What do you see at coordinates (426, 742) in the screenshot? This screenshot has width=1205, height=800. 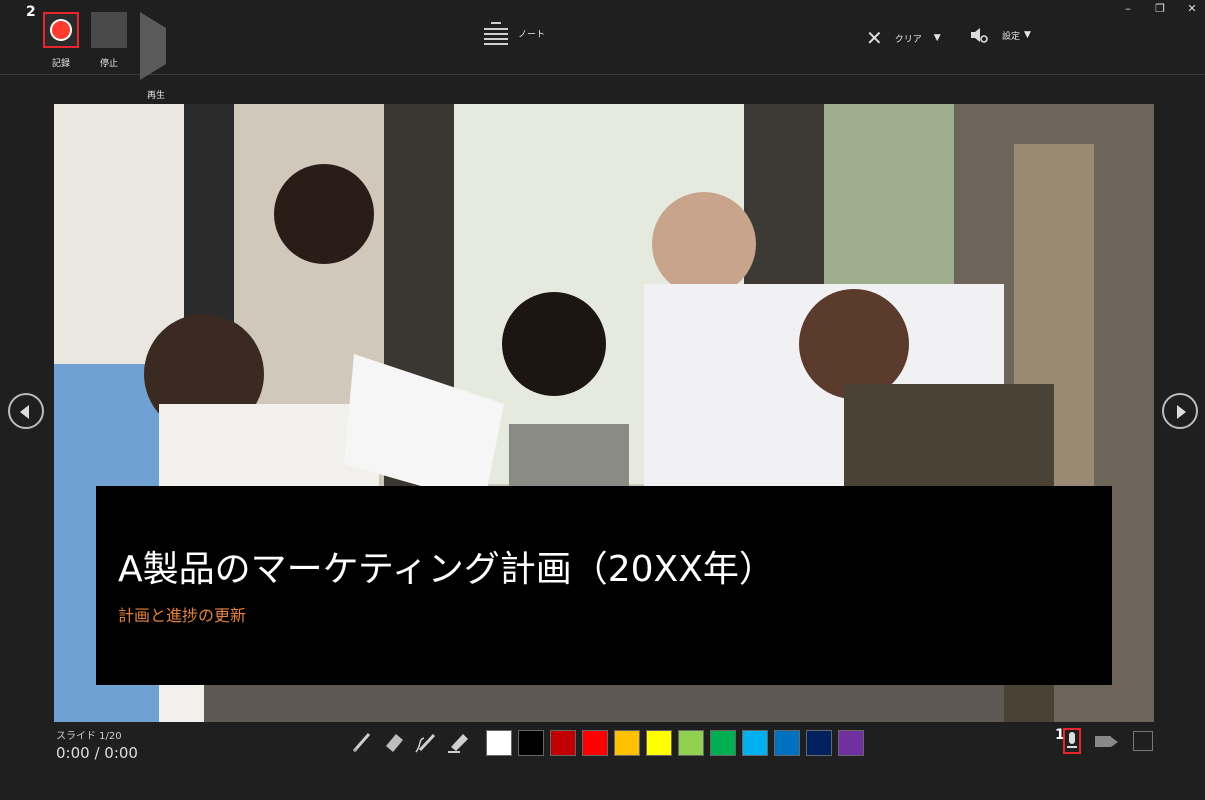 I see `highlighter-pen-icon` at bounding box center [426, 742].